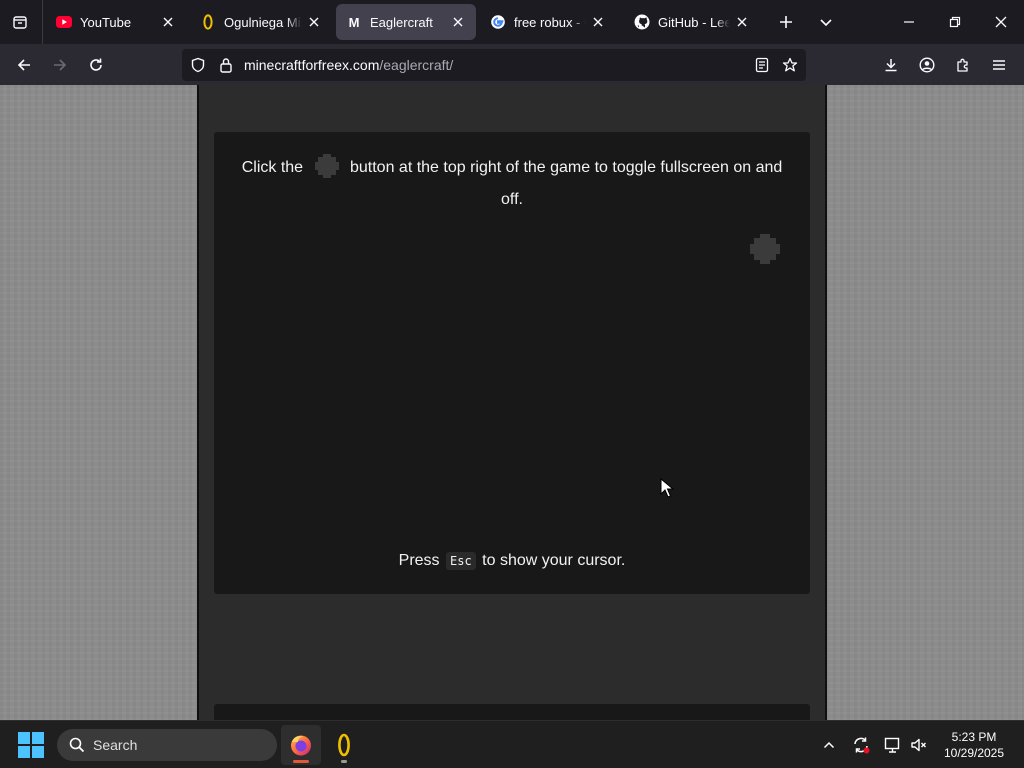  I want to click on chevron-up-icon, so click(829, 745).